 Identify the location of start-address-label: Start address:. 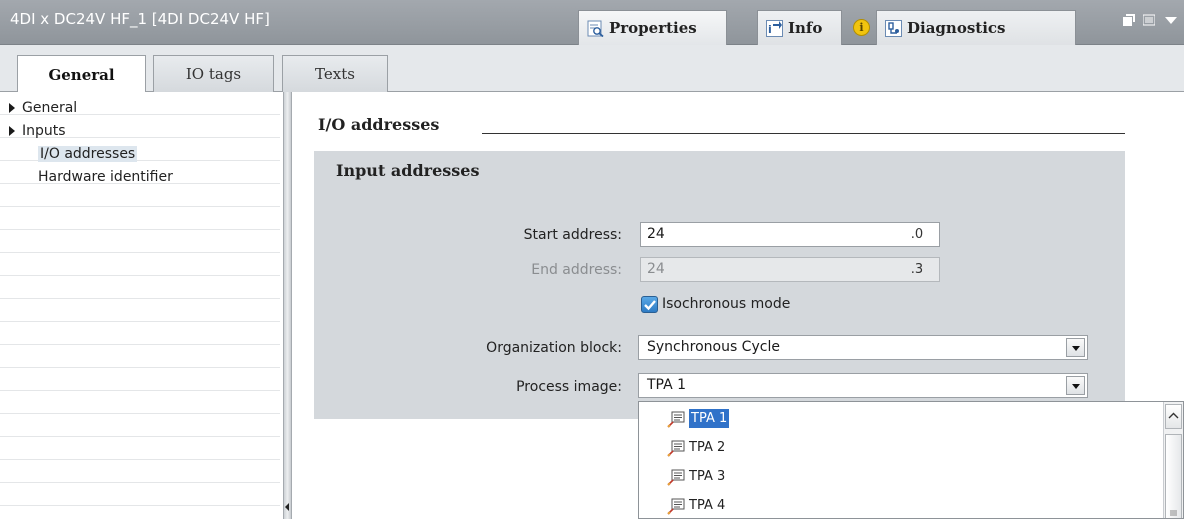
(572, 235).